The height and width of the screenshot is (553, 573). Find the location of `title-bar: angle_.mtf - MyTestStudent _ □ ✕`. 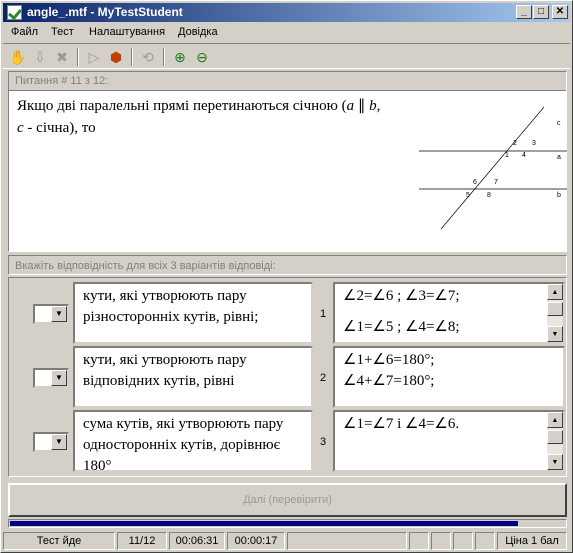

title-bar: angle_.mtf - MyTestStudent _ □ ✕ is located at coordinates (286, 12).